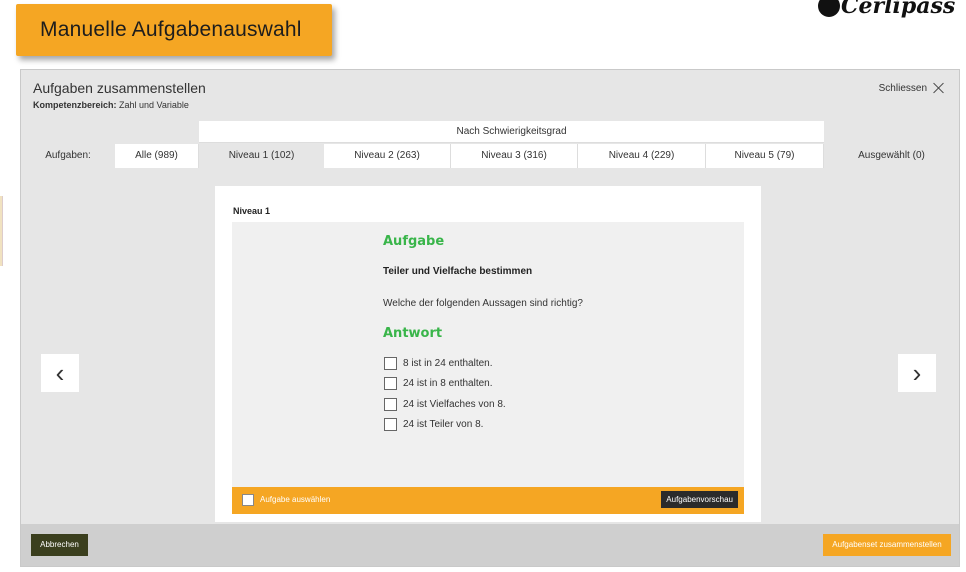  Describe the element at coordinates (939, 88) in the screenshot. I see `close-icon` at that location.